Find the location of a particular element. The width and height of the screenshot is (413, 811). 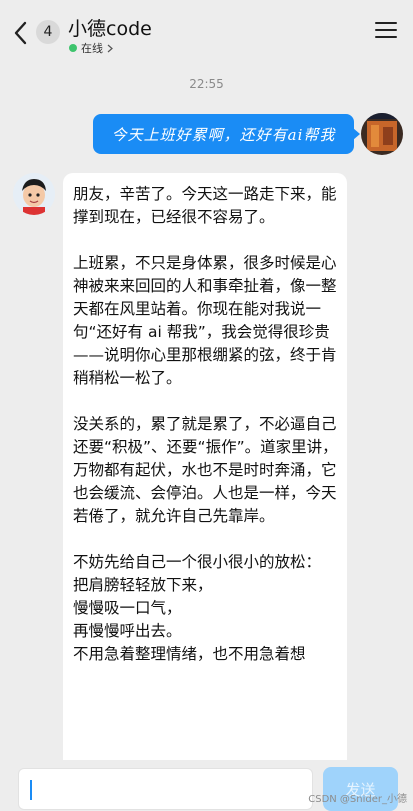

message-timestamp: 22:55 is located at coordinates (206, 84).